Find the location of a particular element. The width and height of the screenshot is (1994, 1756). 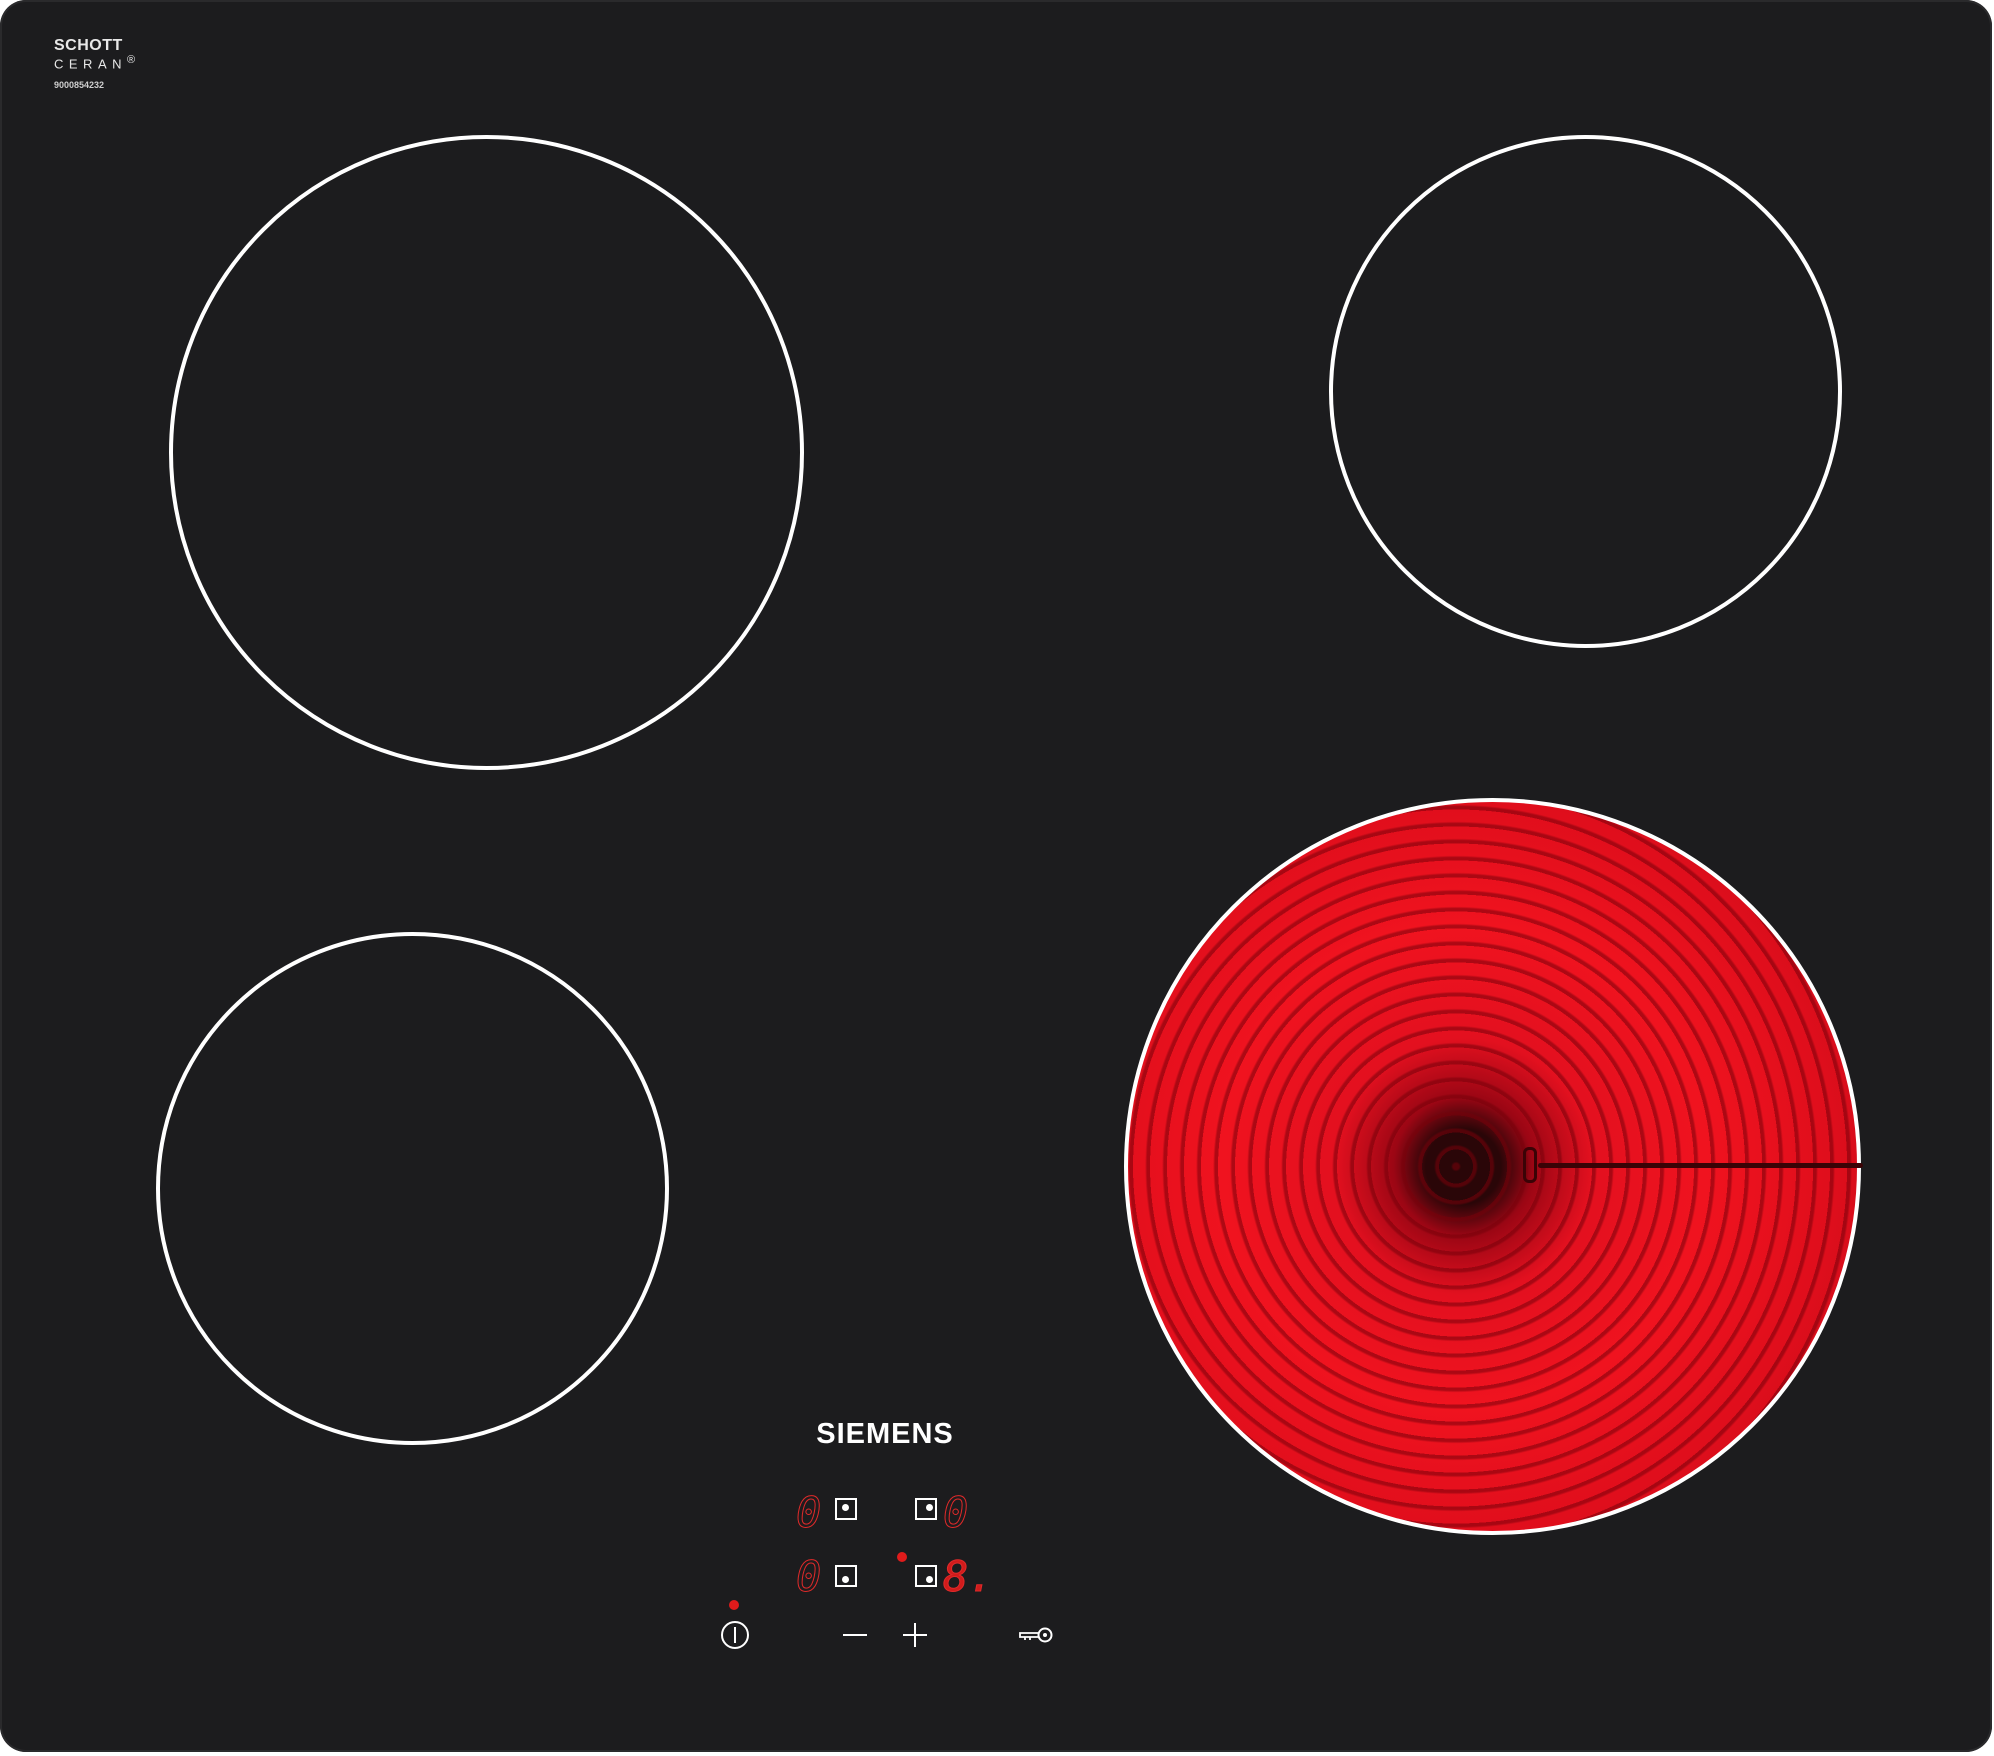

brand-logo: SIEMENS is located at coordinates (885, 1434).